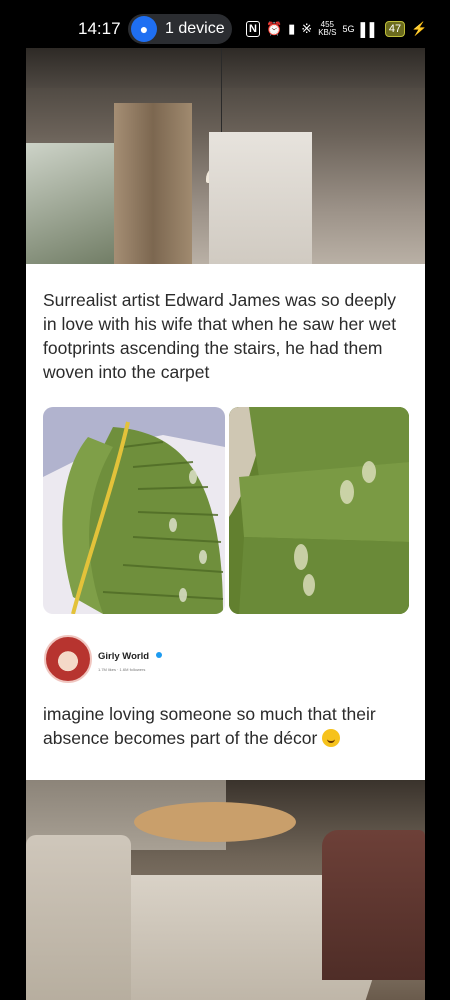 This screenshot has width=450, height=1000. I want to click on author-meta: Girly World 1.7M likes · 1.6M followers, so click(130, 659).